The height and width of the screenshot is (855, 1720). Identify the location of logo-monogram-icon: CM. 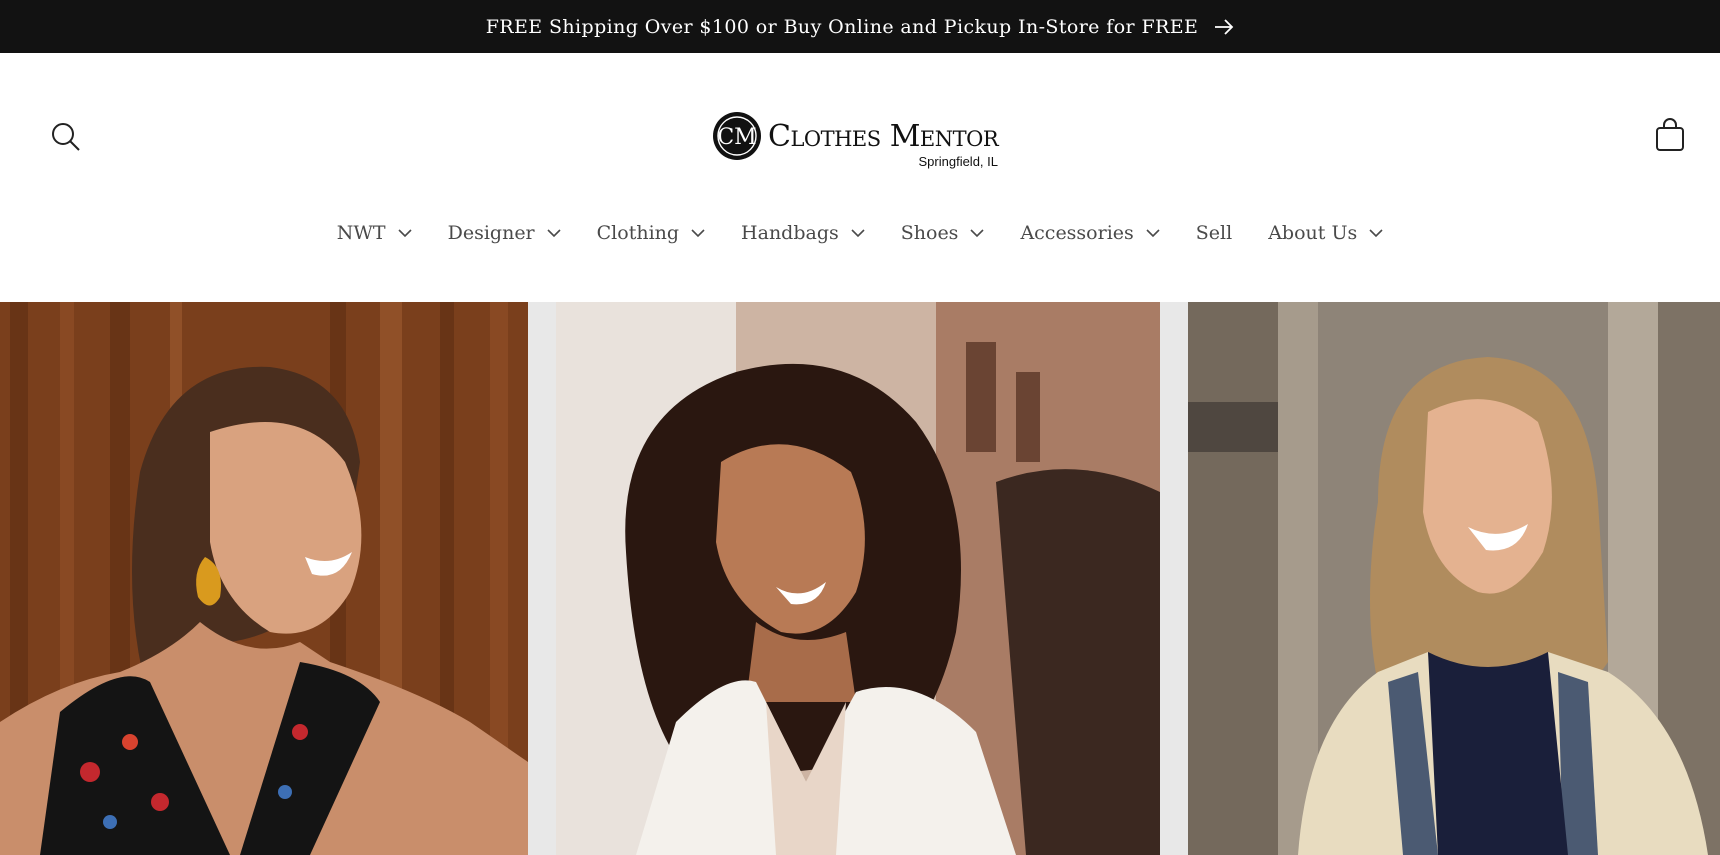
(737, 136).